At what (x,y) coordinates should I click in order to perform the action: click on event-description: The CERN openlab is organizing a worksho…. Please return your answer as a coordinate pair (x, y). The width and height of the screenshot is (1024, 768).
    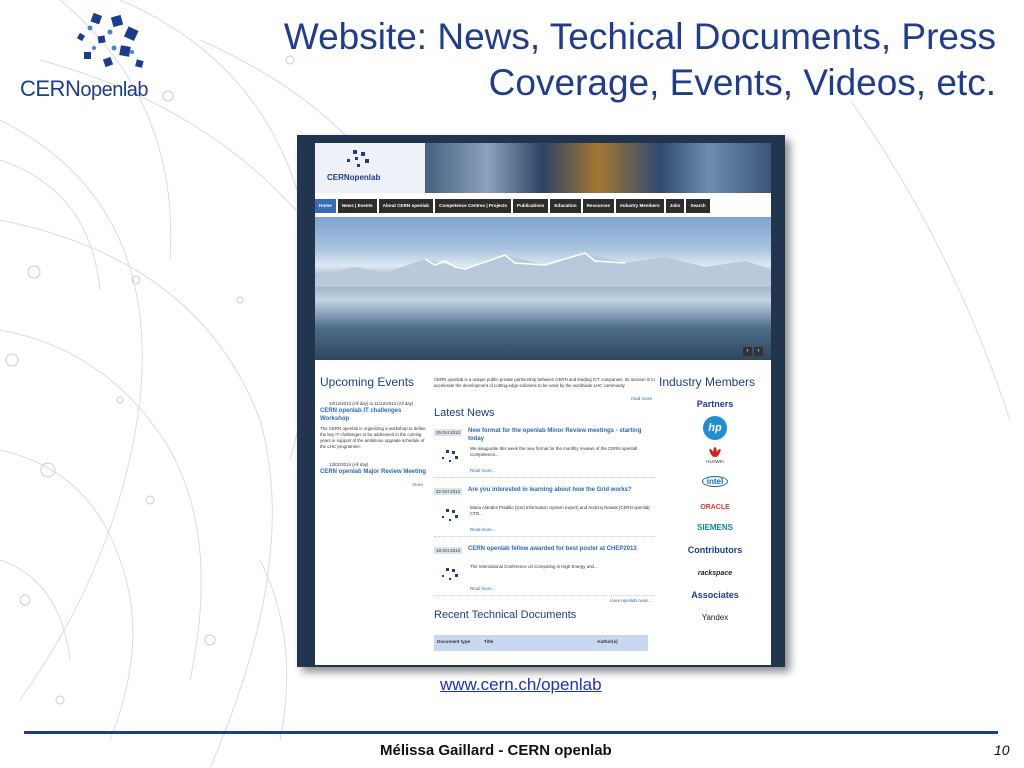
    Looking at the image, I should click on (373, 437).